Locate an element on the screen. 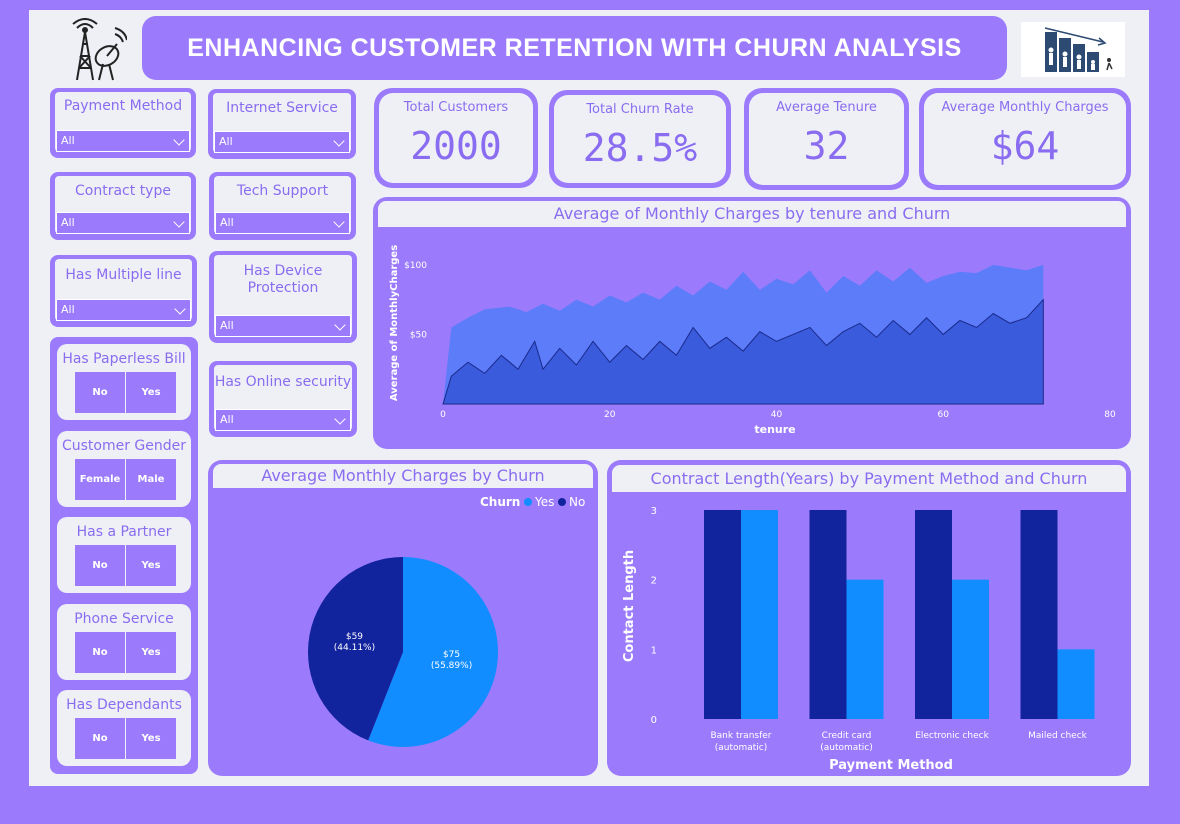 This screenshot has width=1180, height=824. phone-service-slicer: Phone Service No Yes is located at coordinates (124, 642).